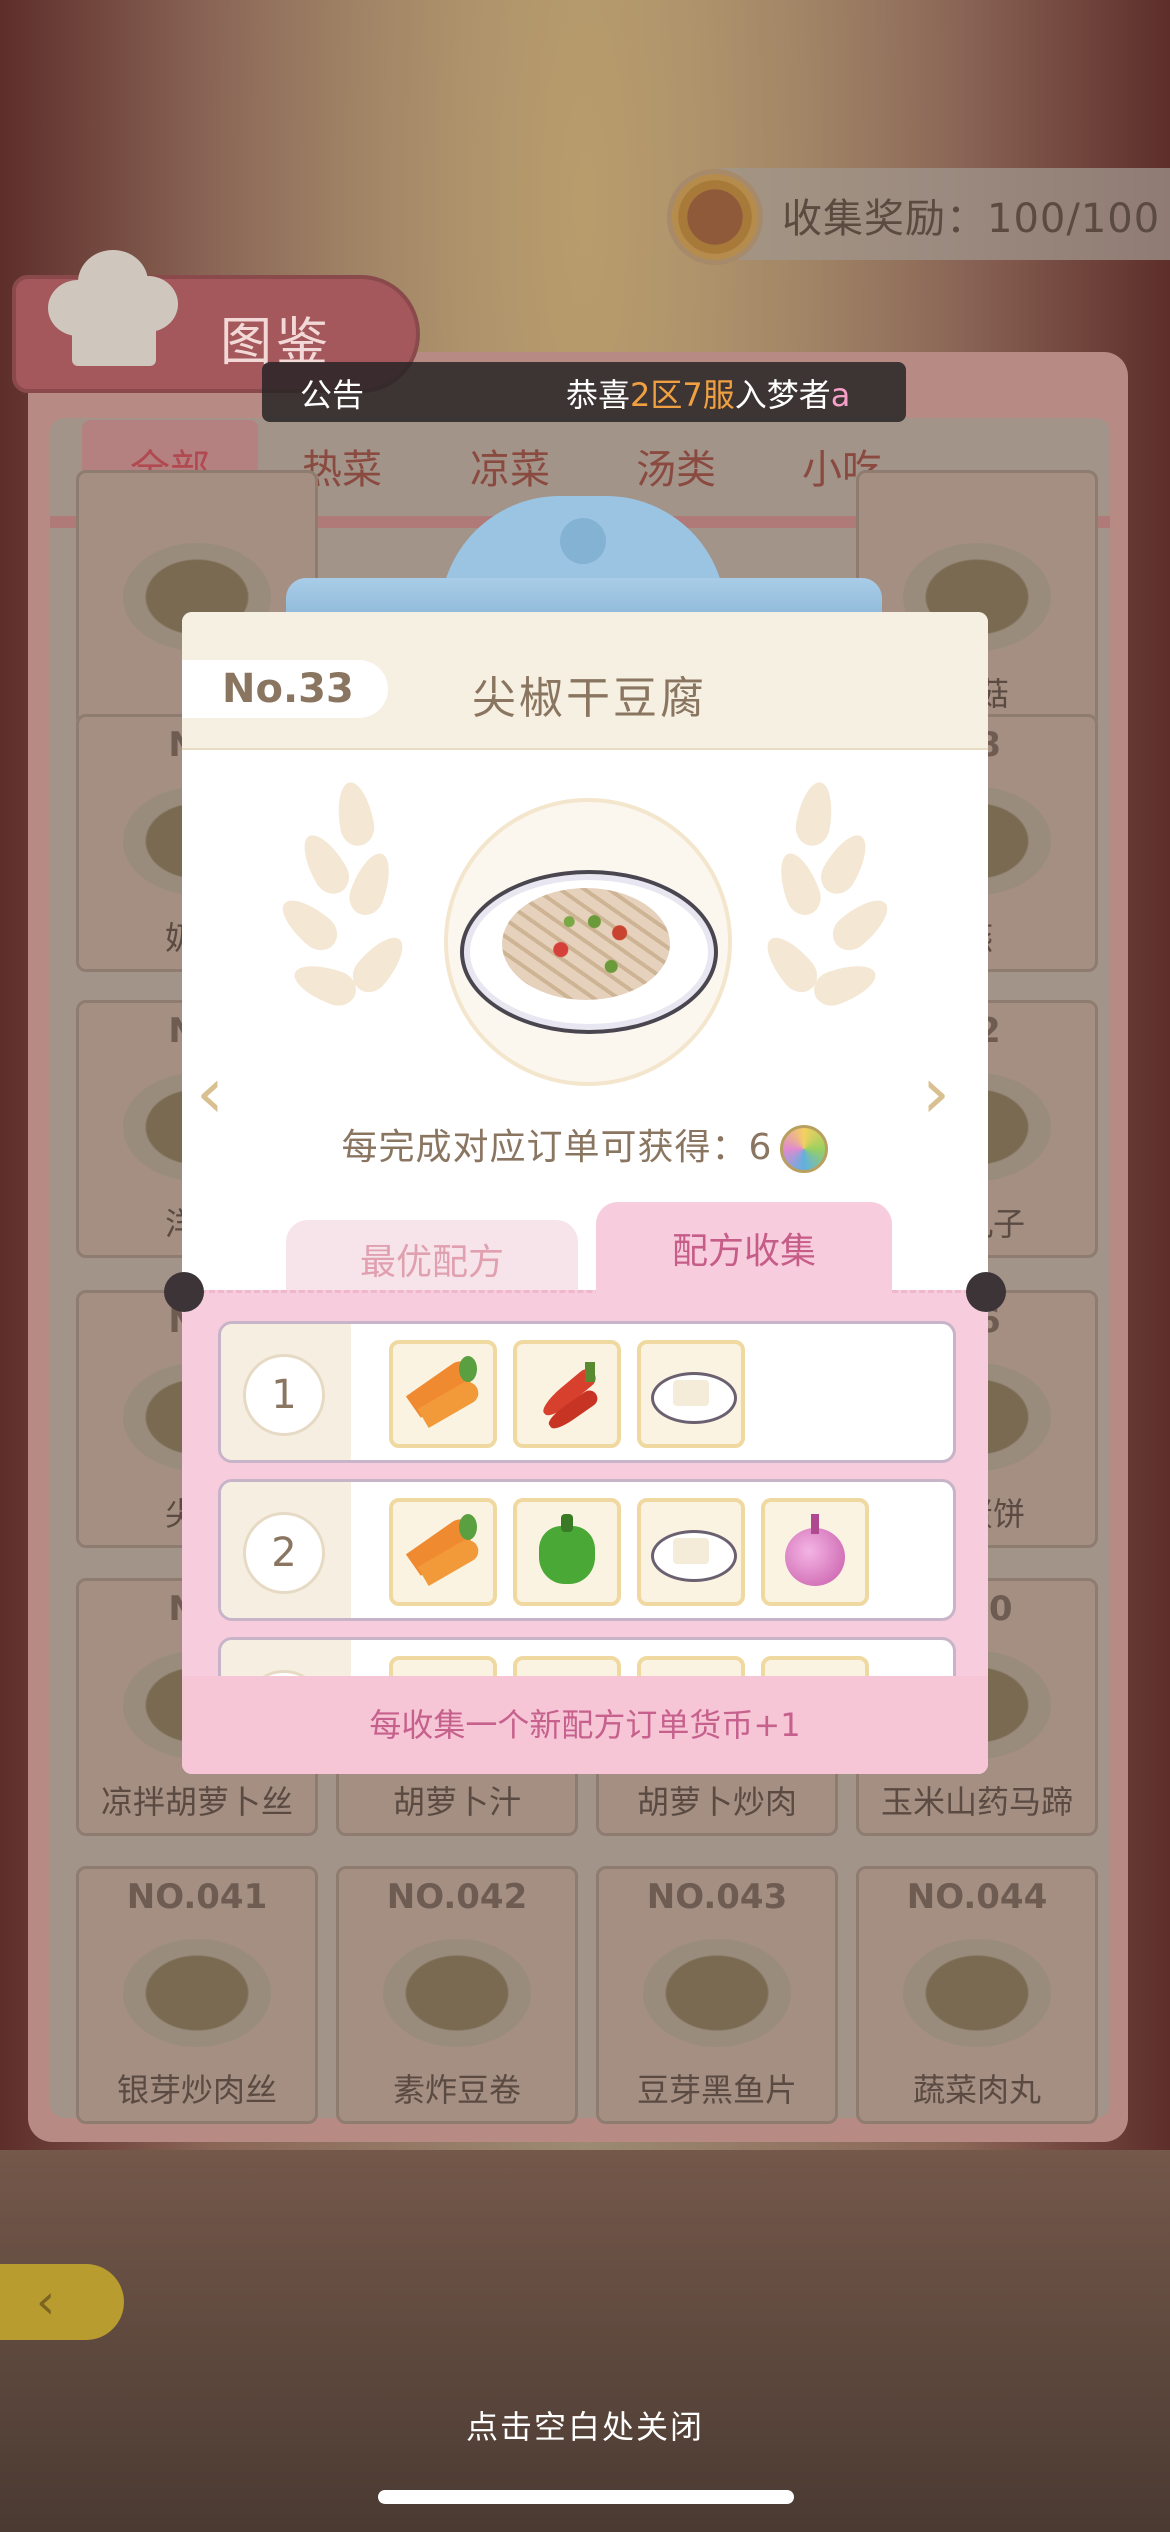 Image resolution: width=1170 pixels, height=2532 pixels. What do you see at coordinates (567, 1394) in the screenshot?
I see `chili-icon` at bounding box center [567, 1394].